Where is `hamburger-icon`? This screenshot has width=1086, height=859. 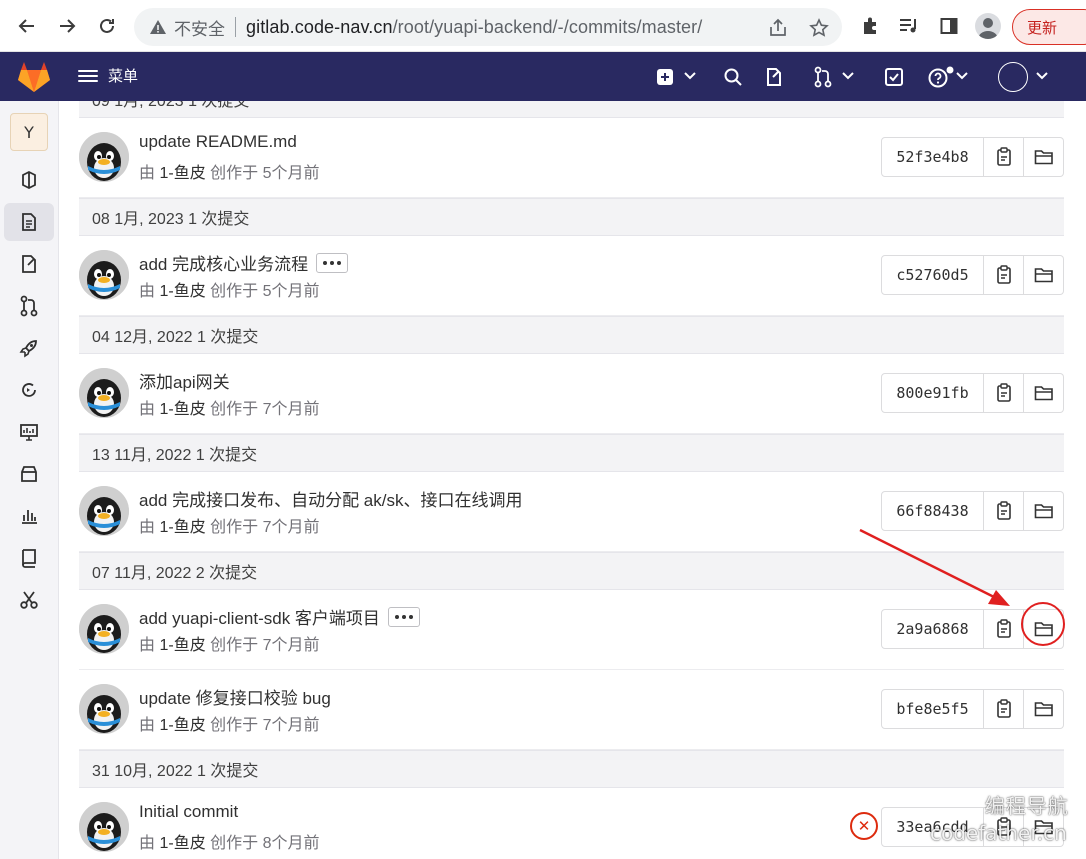 hamburger-icon is located at coordinates (88, 76).